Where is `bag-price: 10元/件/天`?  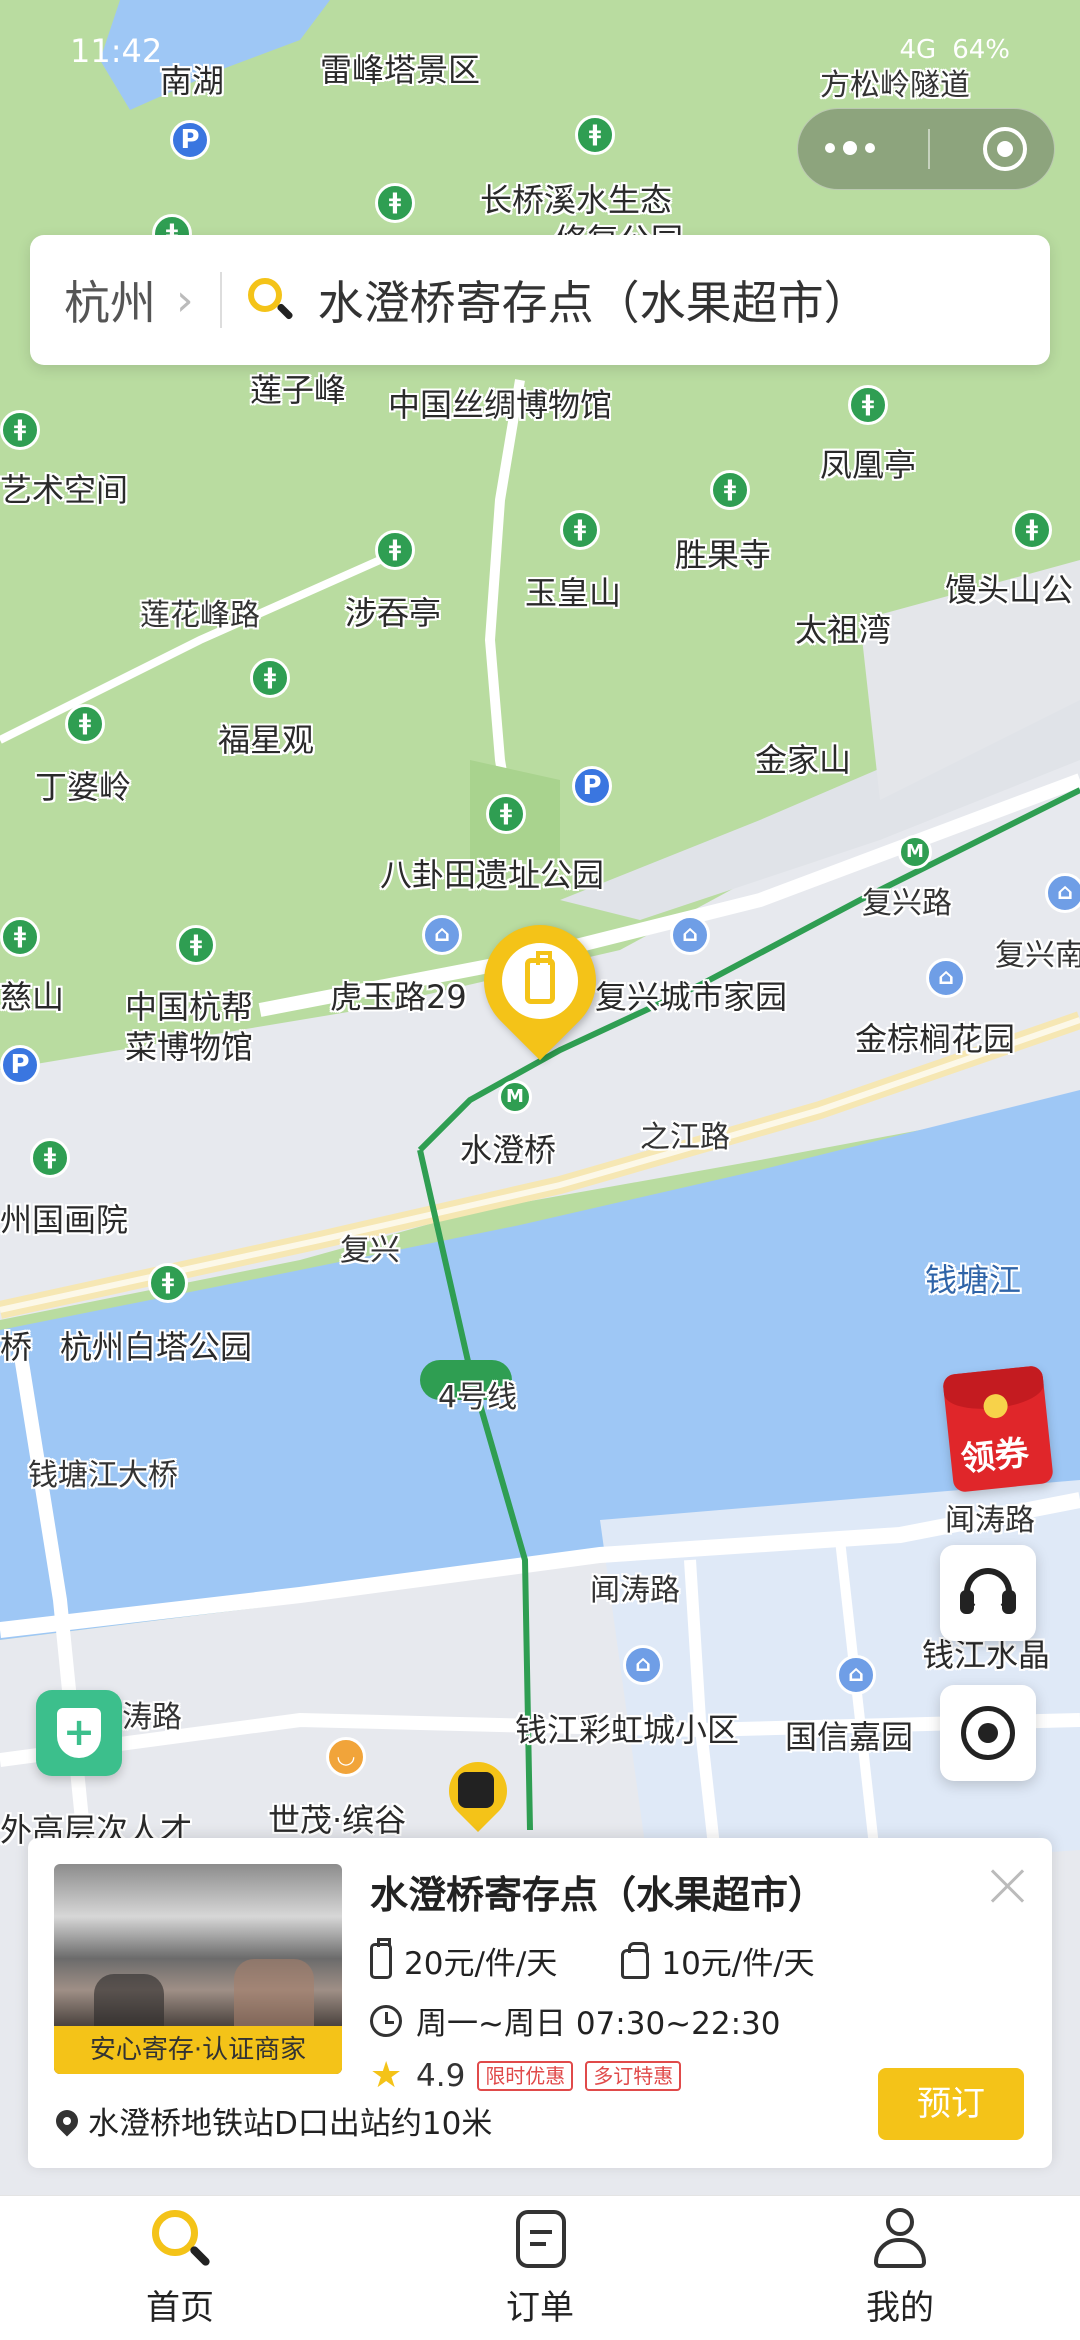 bag-price: 10元/件/天 is located at coordinates (738, 1964).